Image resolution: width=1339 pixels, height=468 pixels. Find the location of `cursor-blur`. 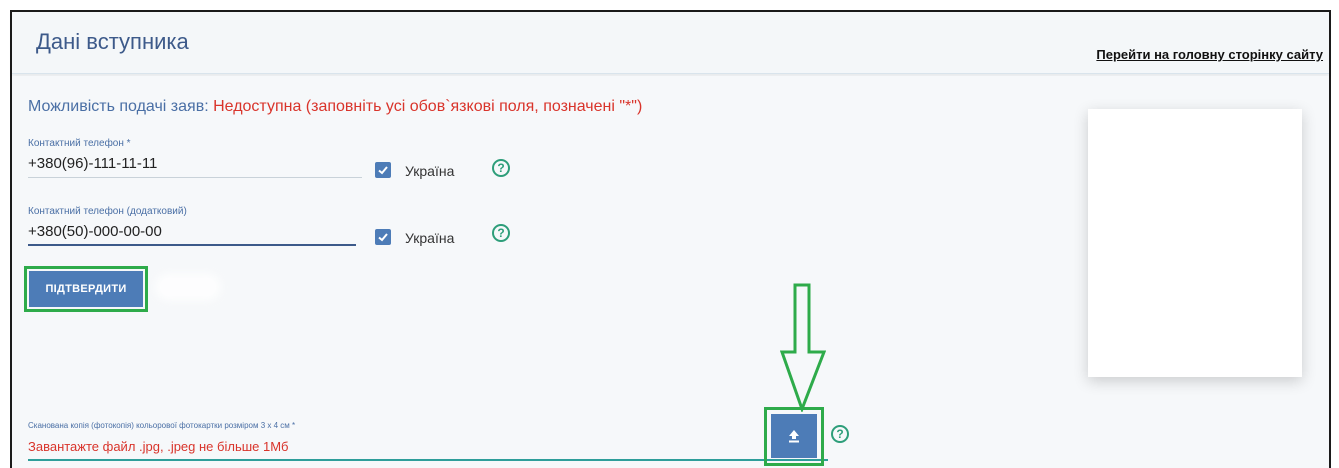

cursor-blur is located at coordinates (188, 287).